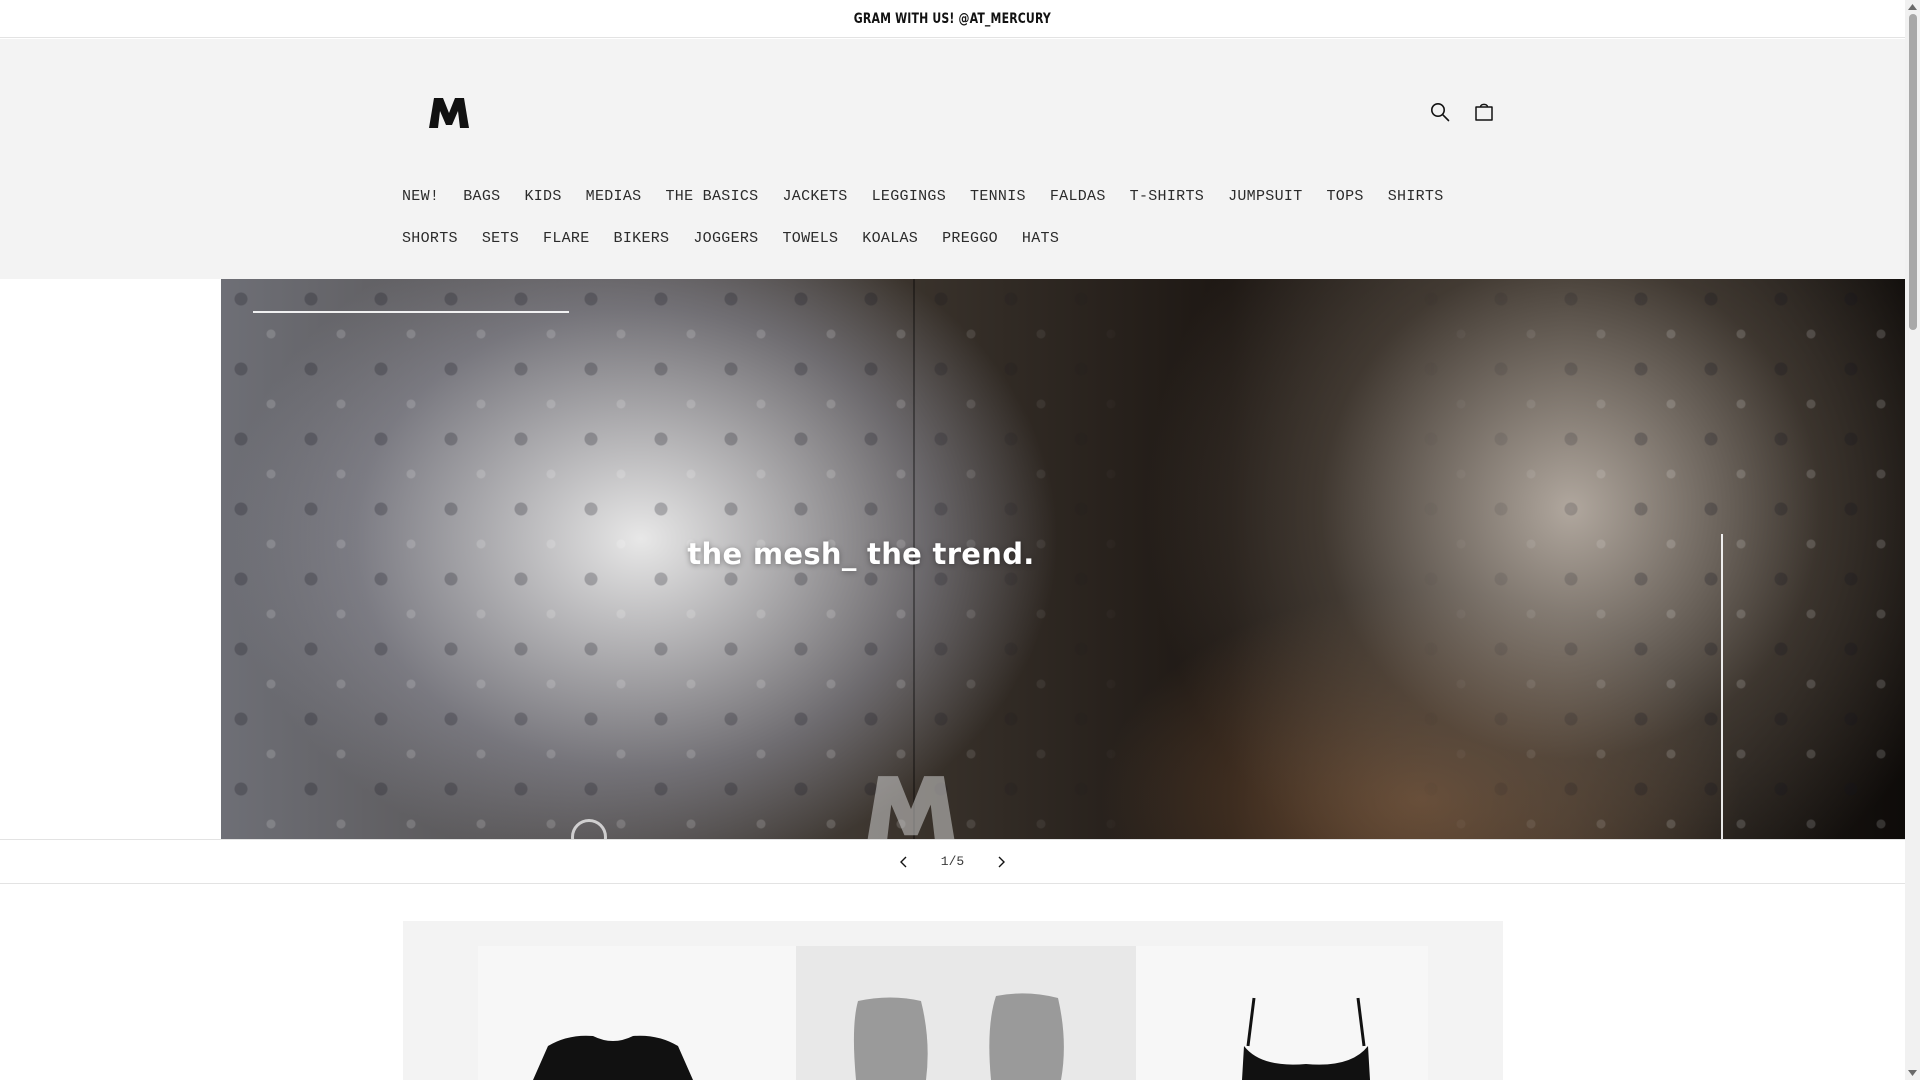 The height and width of the screenshot is (1080, 1920). What do you see at coordinates (1912, 1072) in the screenshot?
I see `scroll-down-arrow-icon` at bounding box center [1912, 1072].